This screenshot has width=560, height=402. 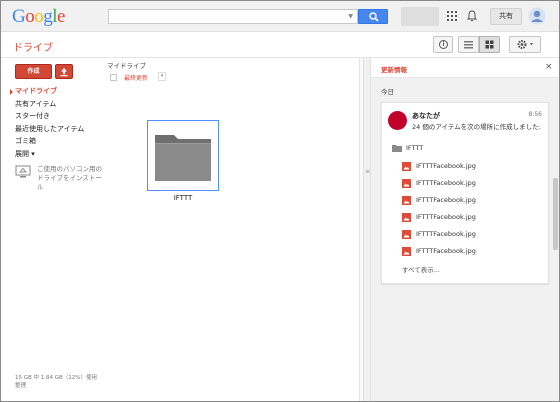 What do you see at coordinates (51, 141) in the screenshot?
I see `sidebar-item-trash: ゴミ箱` at bounding box center [51, 141].